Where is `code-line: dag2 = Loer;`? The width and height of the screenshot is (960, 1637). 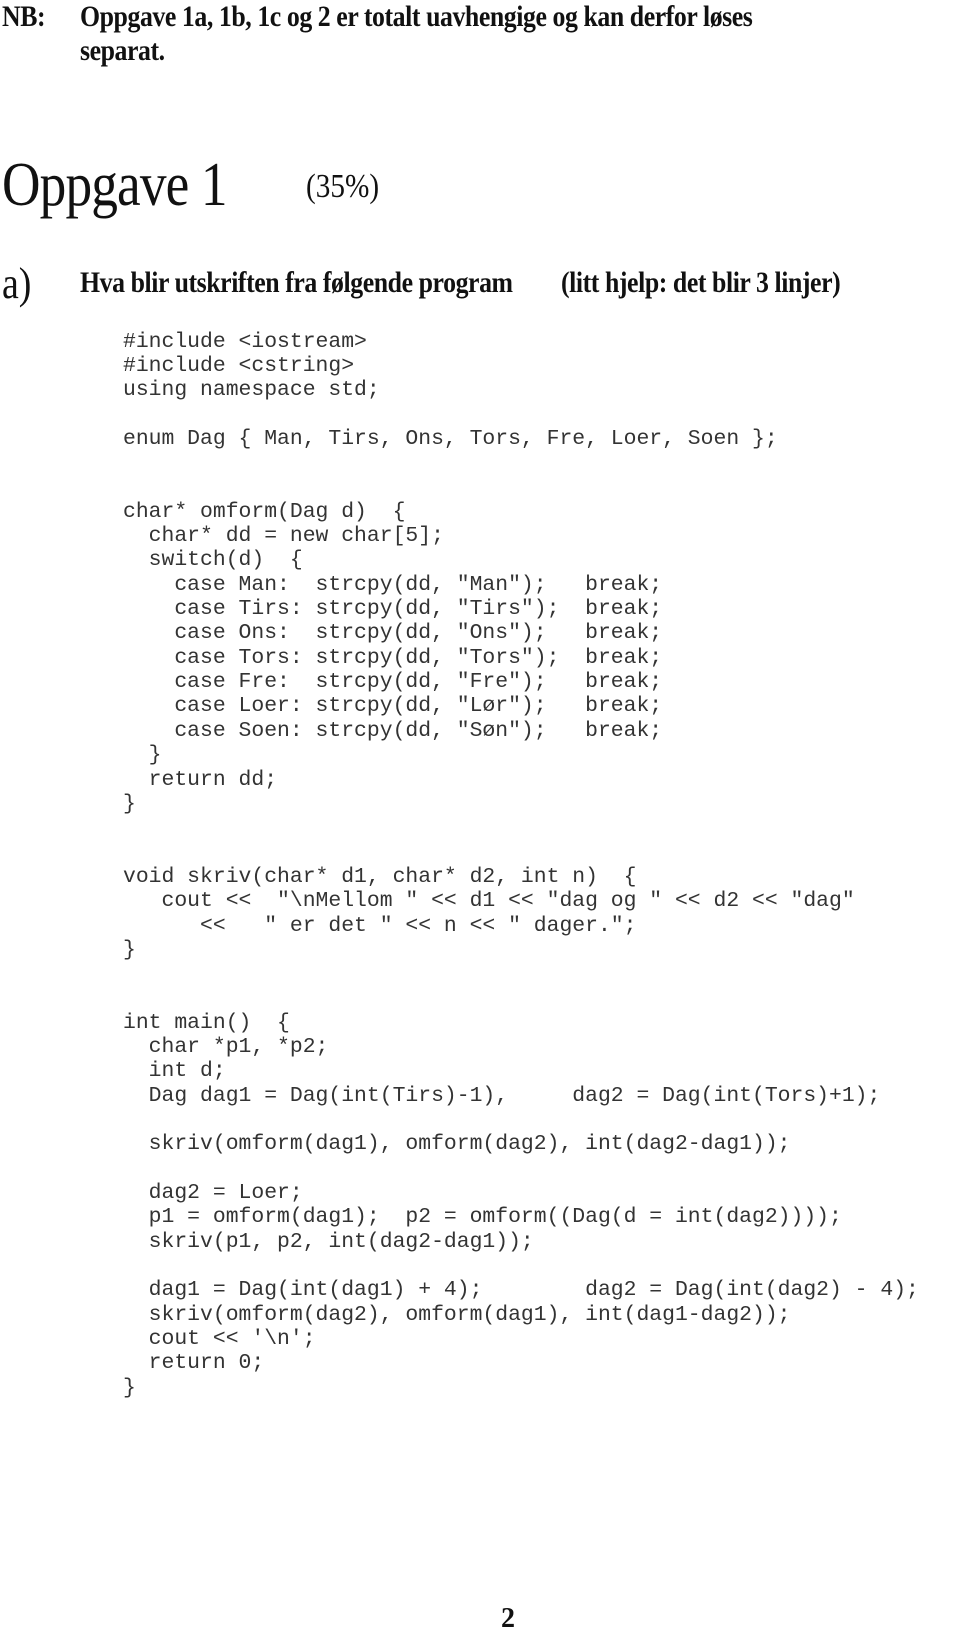
code-line: dag2 = Loer; is located at coordinates (213, 1193).